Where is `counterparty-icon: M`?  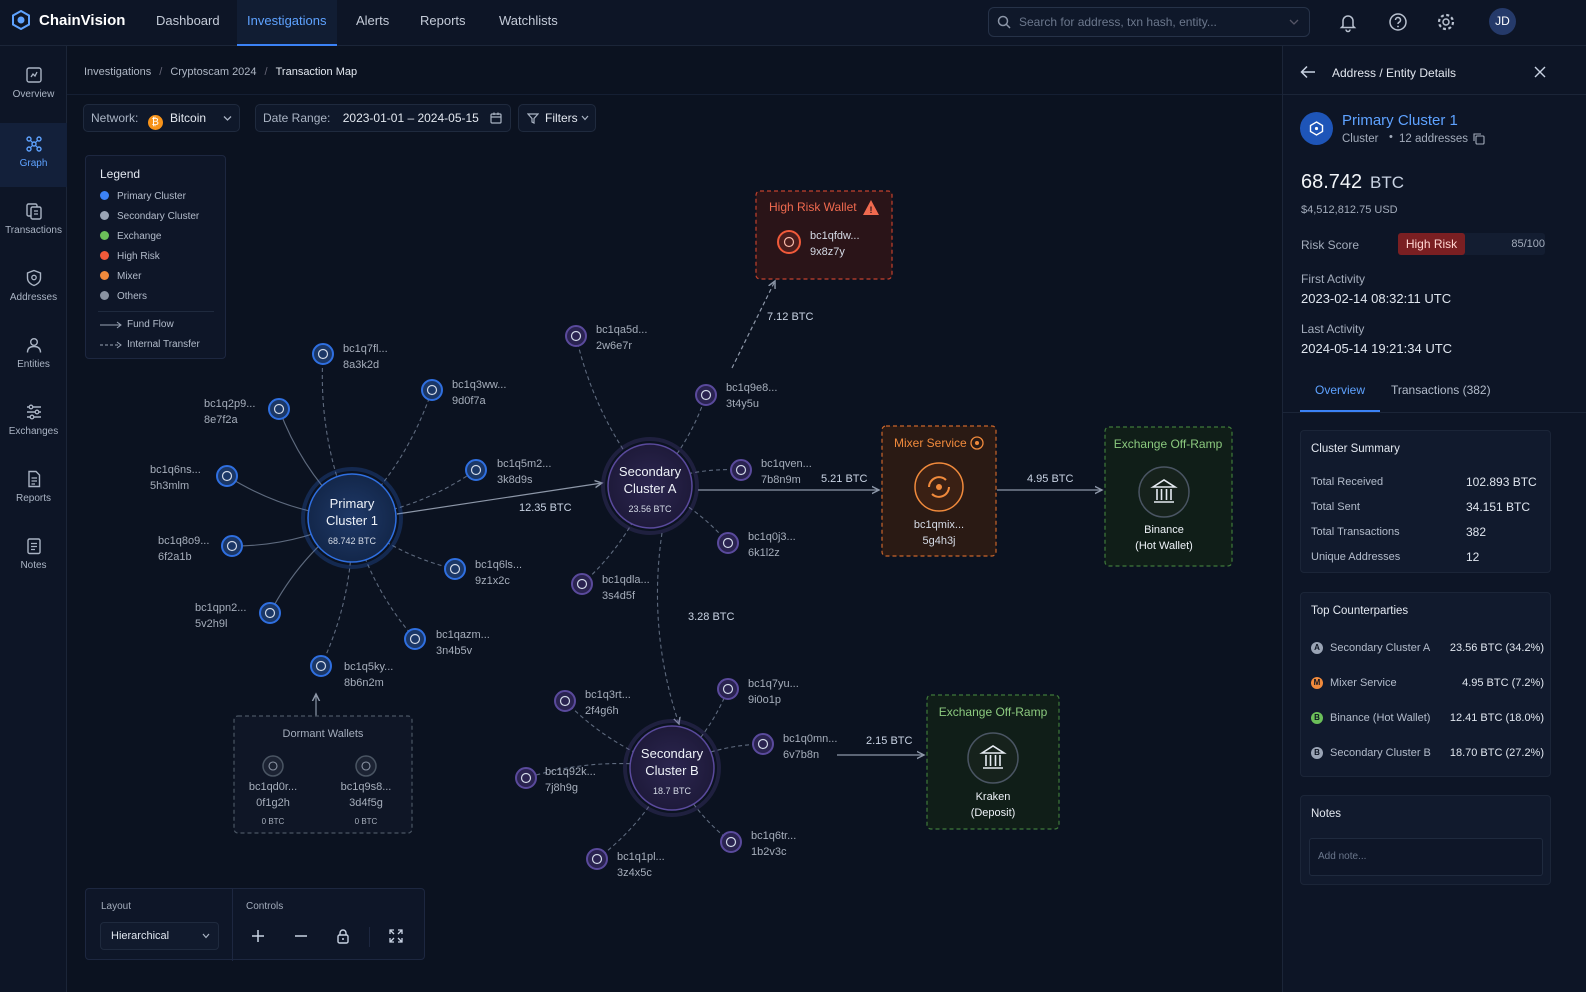
counterparty-icon: M is located at coordinates (1317, 683).